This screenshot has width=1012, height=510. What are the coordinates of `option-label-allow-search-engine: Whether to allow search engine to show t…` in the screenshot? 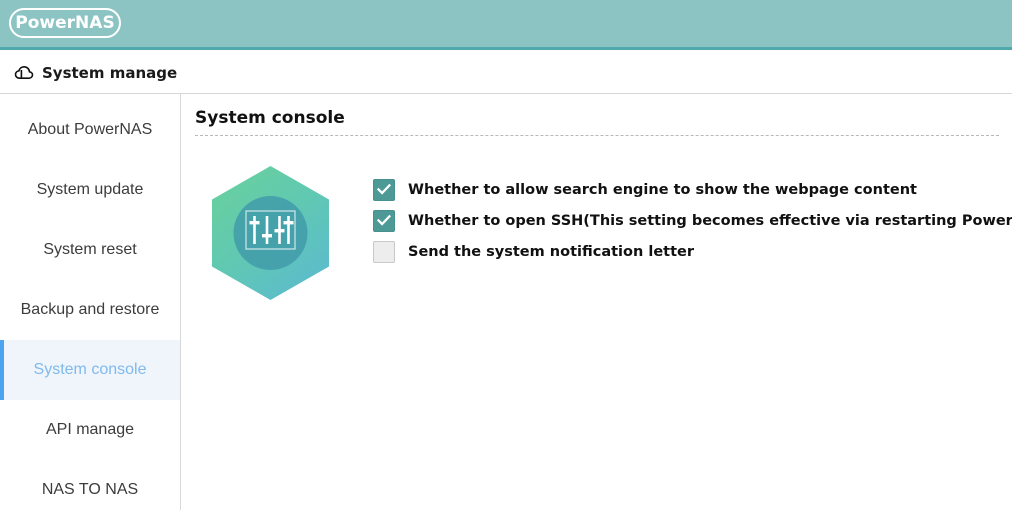 It's located at (662, 189).